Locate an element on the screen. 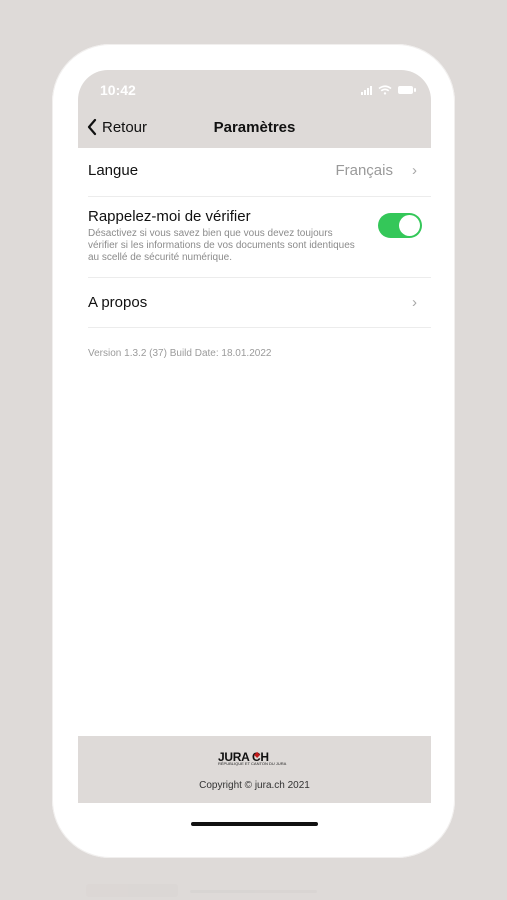 The image size is (507, 900). device-reflection is located at coordinates (253, 890).